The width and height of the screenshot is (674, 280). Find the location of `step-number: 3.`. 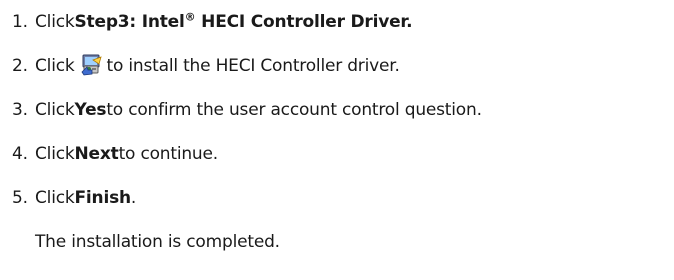

step-number: 3. is located at coordinates (20, 110).